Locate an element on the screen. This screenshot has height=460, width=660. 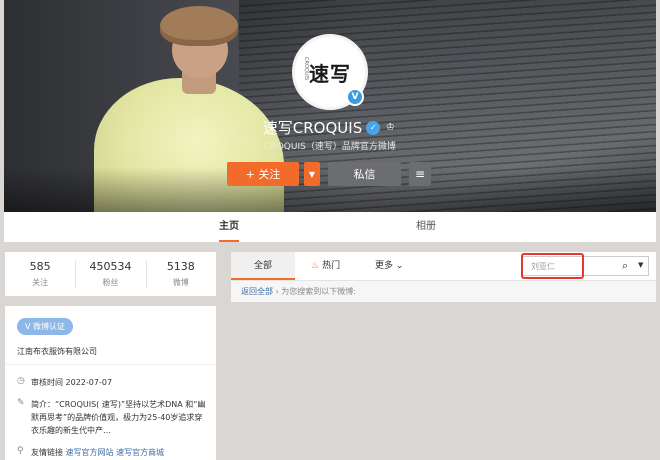
company-name: 江南布衣服饰有限公司 is located at coordinates (57, 351).